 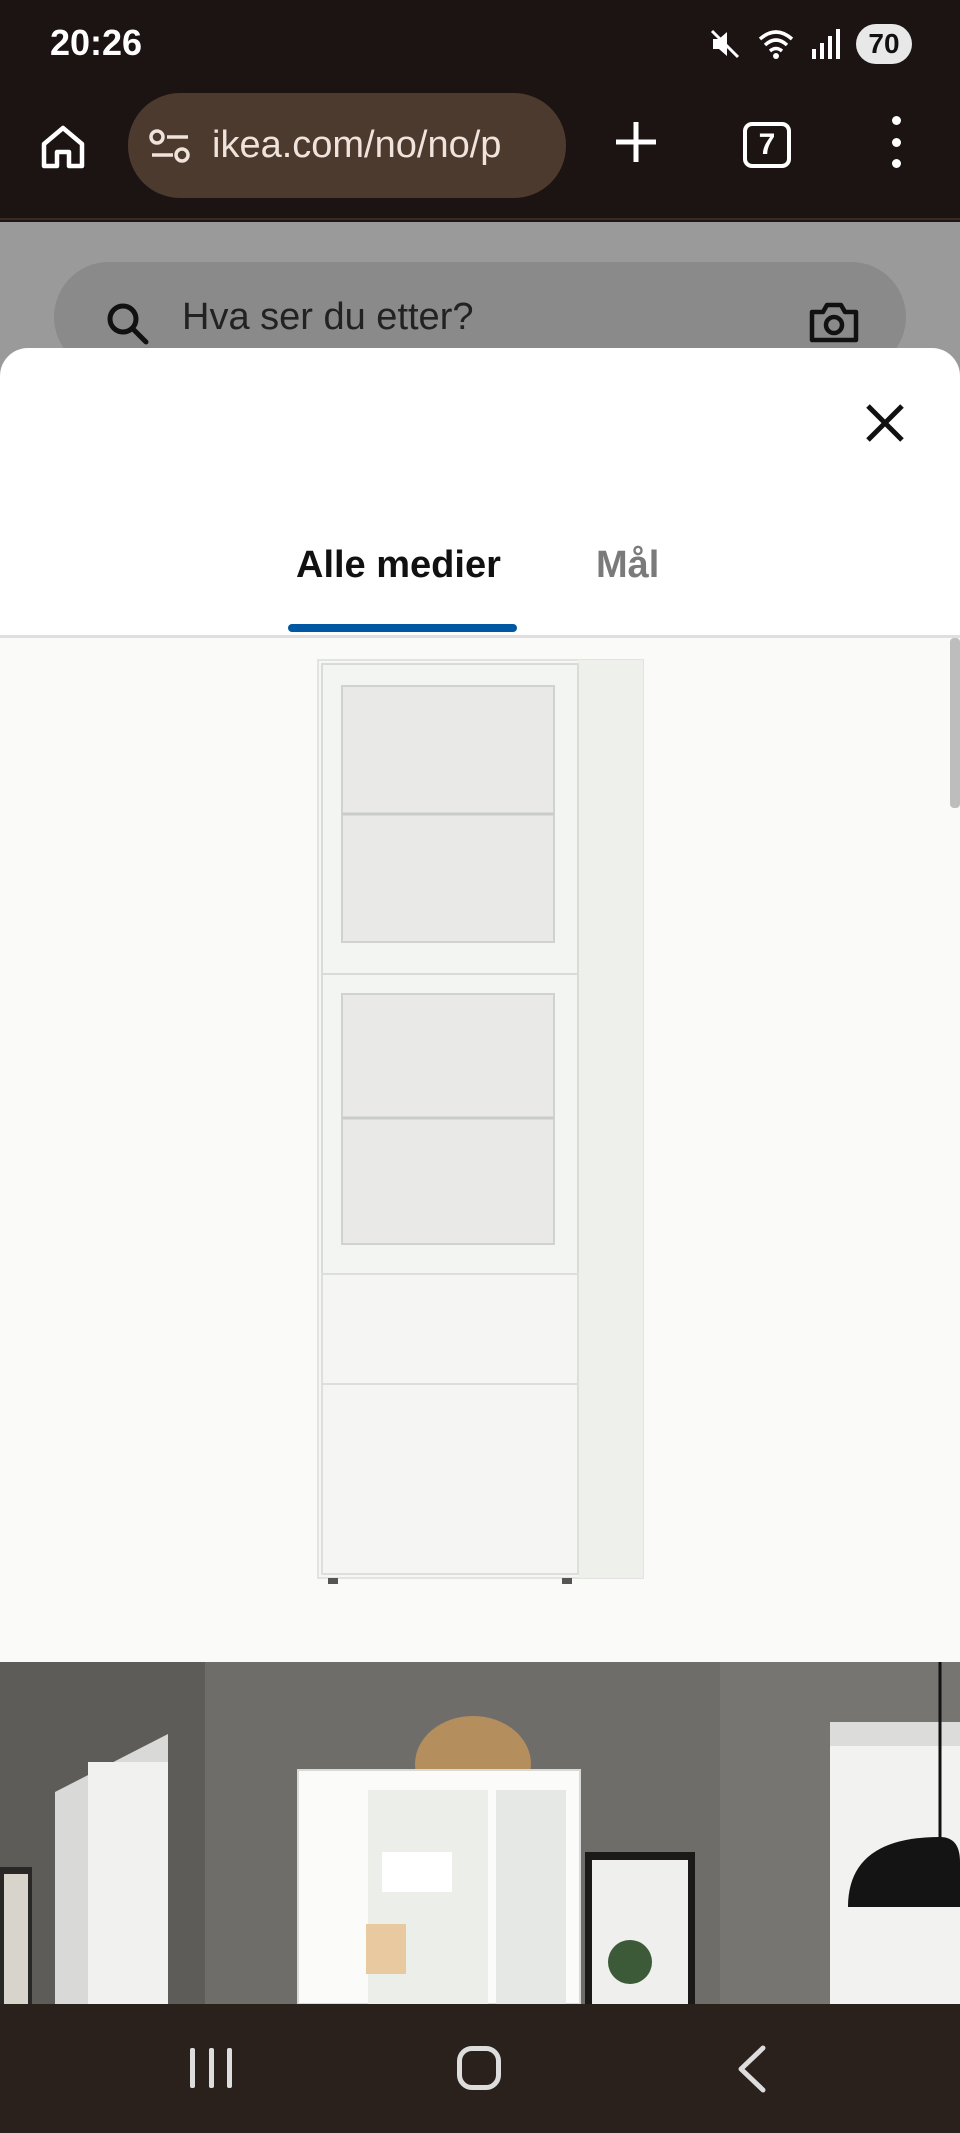 I want to click on recents-button, so click(x=211, y=2068).